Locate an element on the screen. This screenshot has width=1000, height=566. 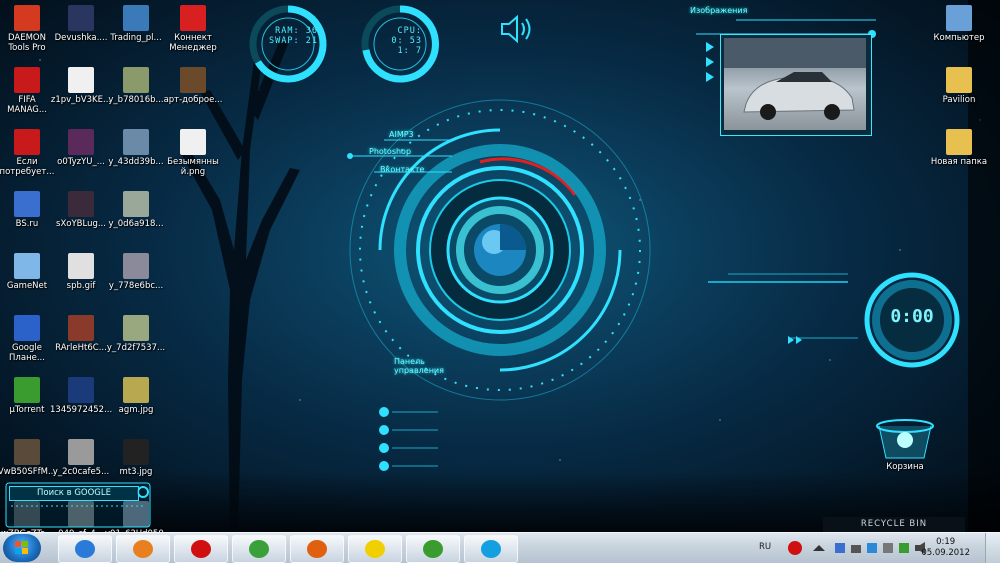
timer-readout: 0:00 is located at coordinates (912, 316).